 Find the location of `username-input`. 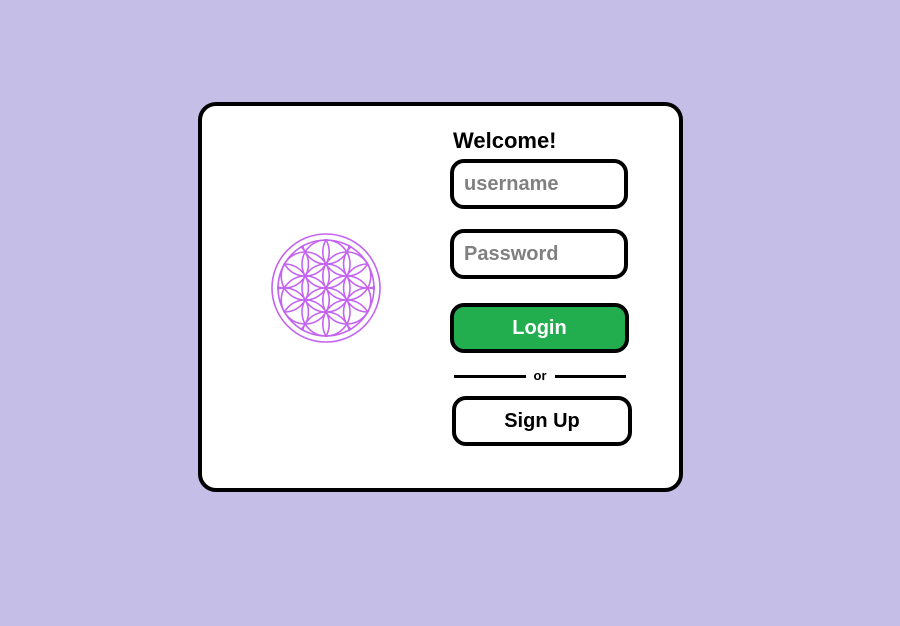

username-input is located at coordinates (539, 184).